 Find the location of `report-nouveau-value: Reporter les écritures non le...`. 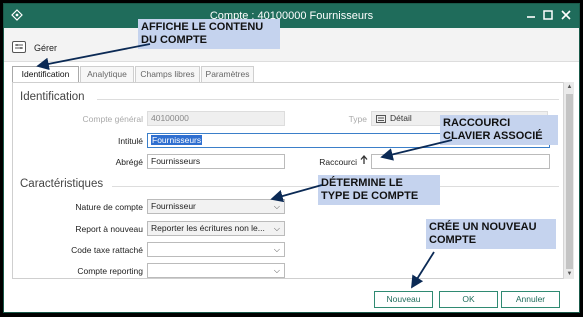

report-nouveau-value: Reporter les écritures non le... is located at coordinates (208, 228).